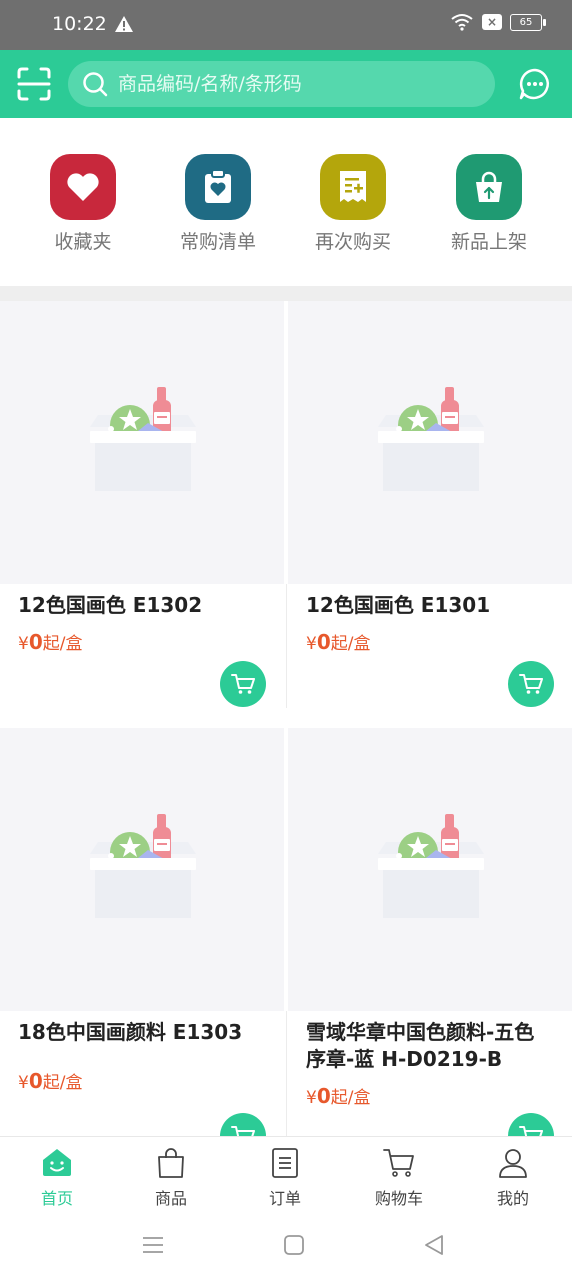 This screenshot has width=572, height=1280. I want to click on tab-profile: 我的, so click(513, 1178).